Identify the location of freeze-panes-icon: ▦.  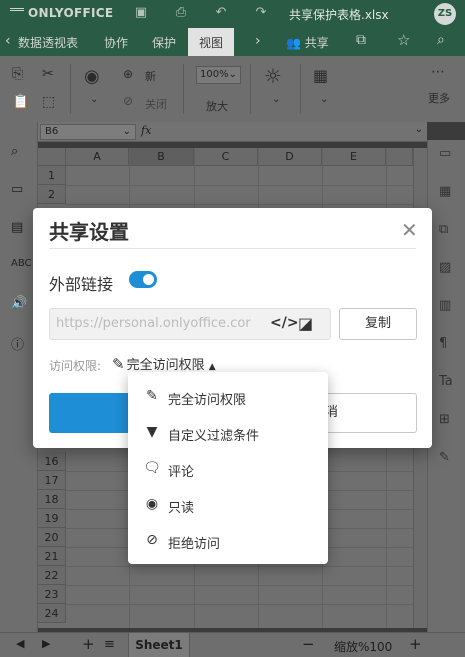
(320, 75).